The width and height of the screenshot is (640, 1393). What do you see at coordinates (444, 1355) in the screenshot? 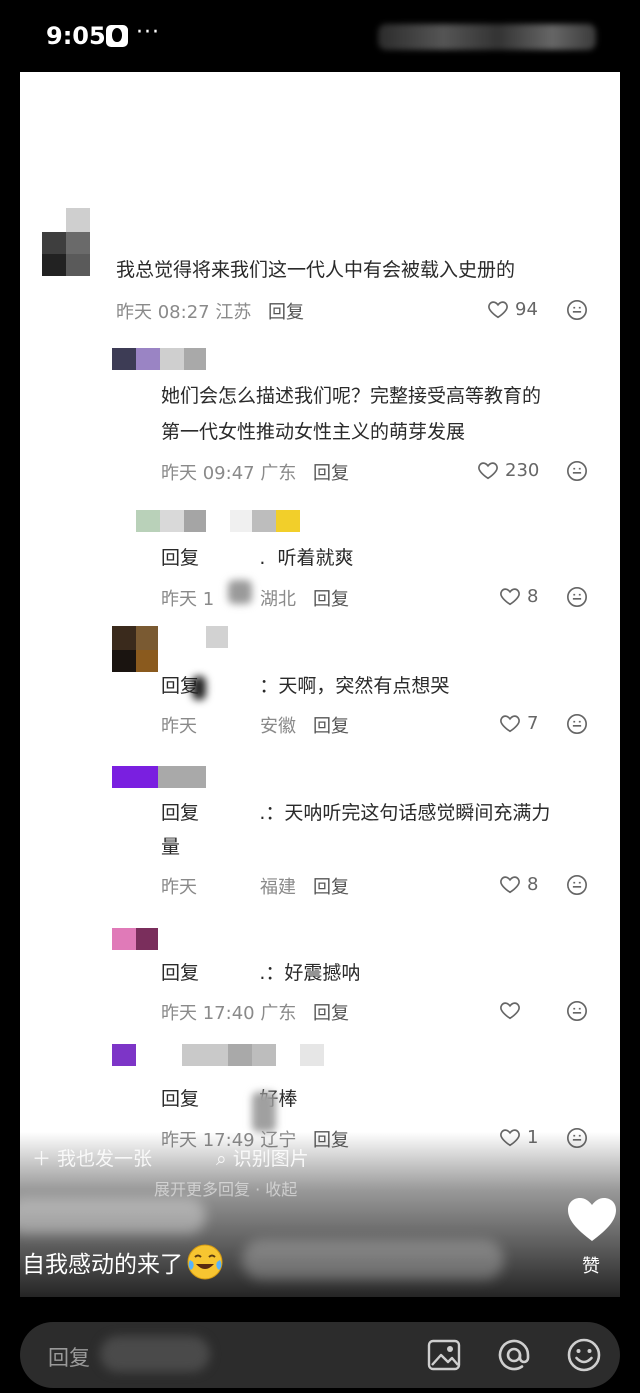
I see `image-icon` at bounding box center [444, 1355].